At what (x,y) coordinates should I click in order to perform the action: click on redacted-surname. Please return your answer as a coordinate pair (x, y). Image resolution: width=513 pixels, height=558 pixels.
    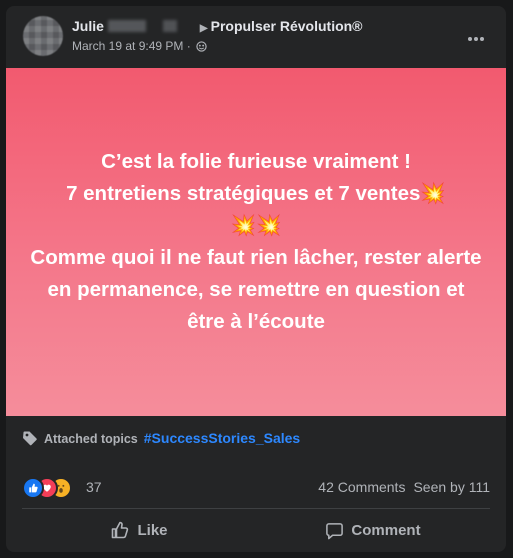
    Looking at the image, I should click on (150, 26).